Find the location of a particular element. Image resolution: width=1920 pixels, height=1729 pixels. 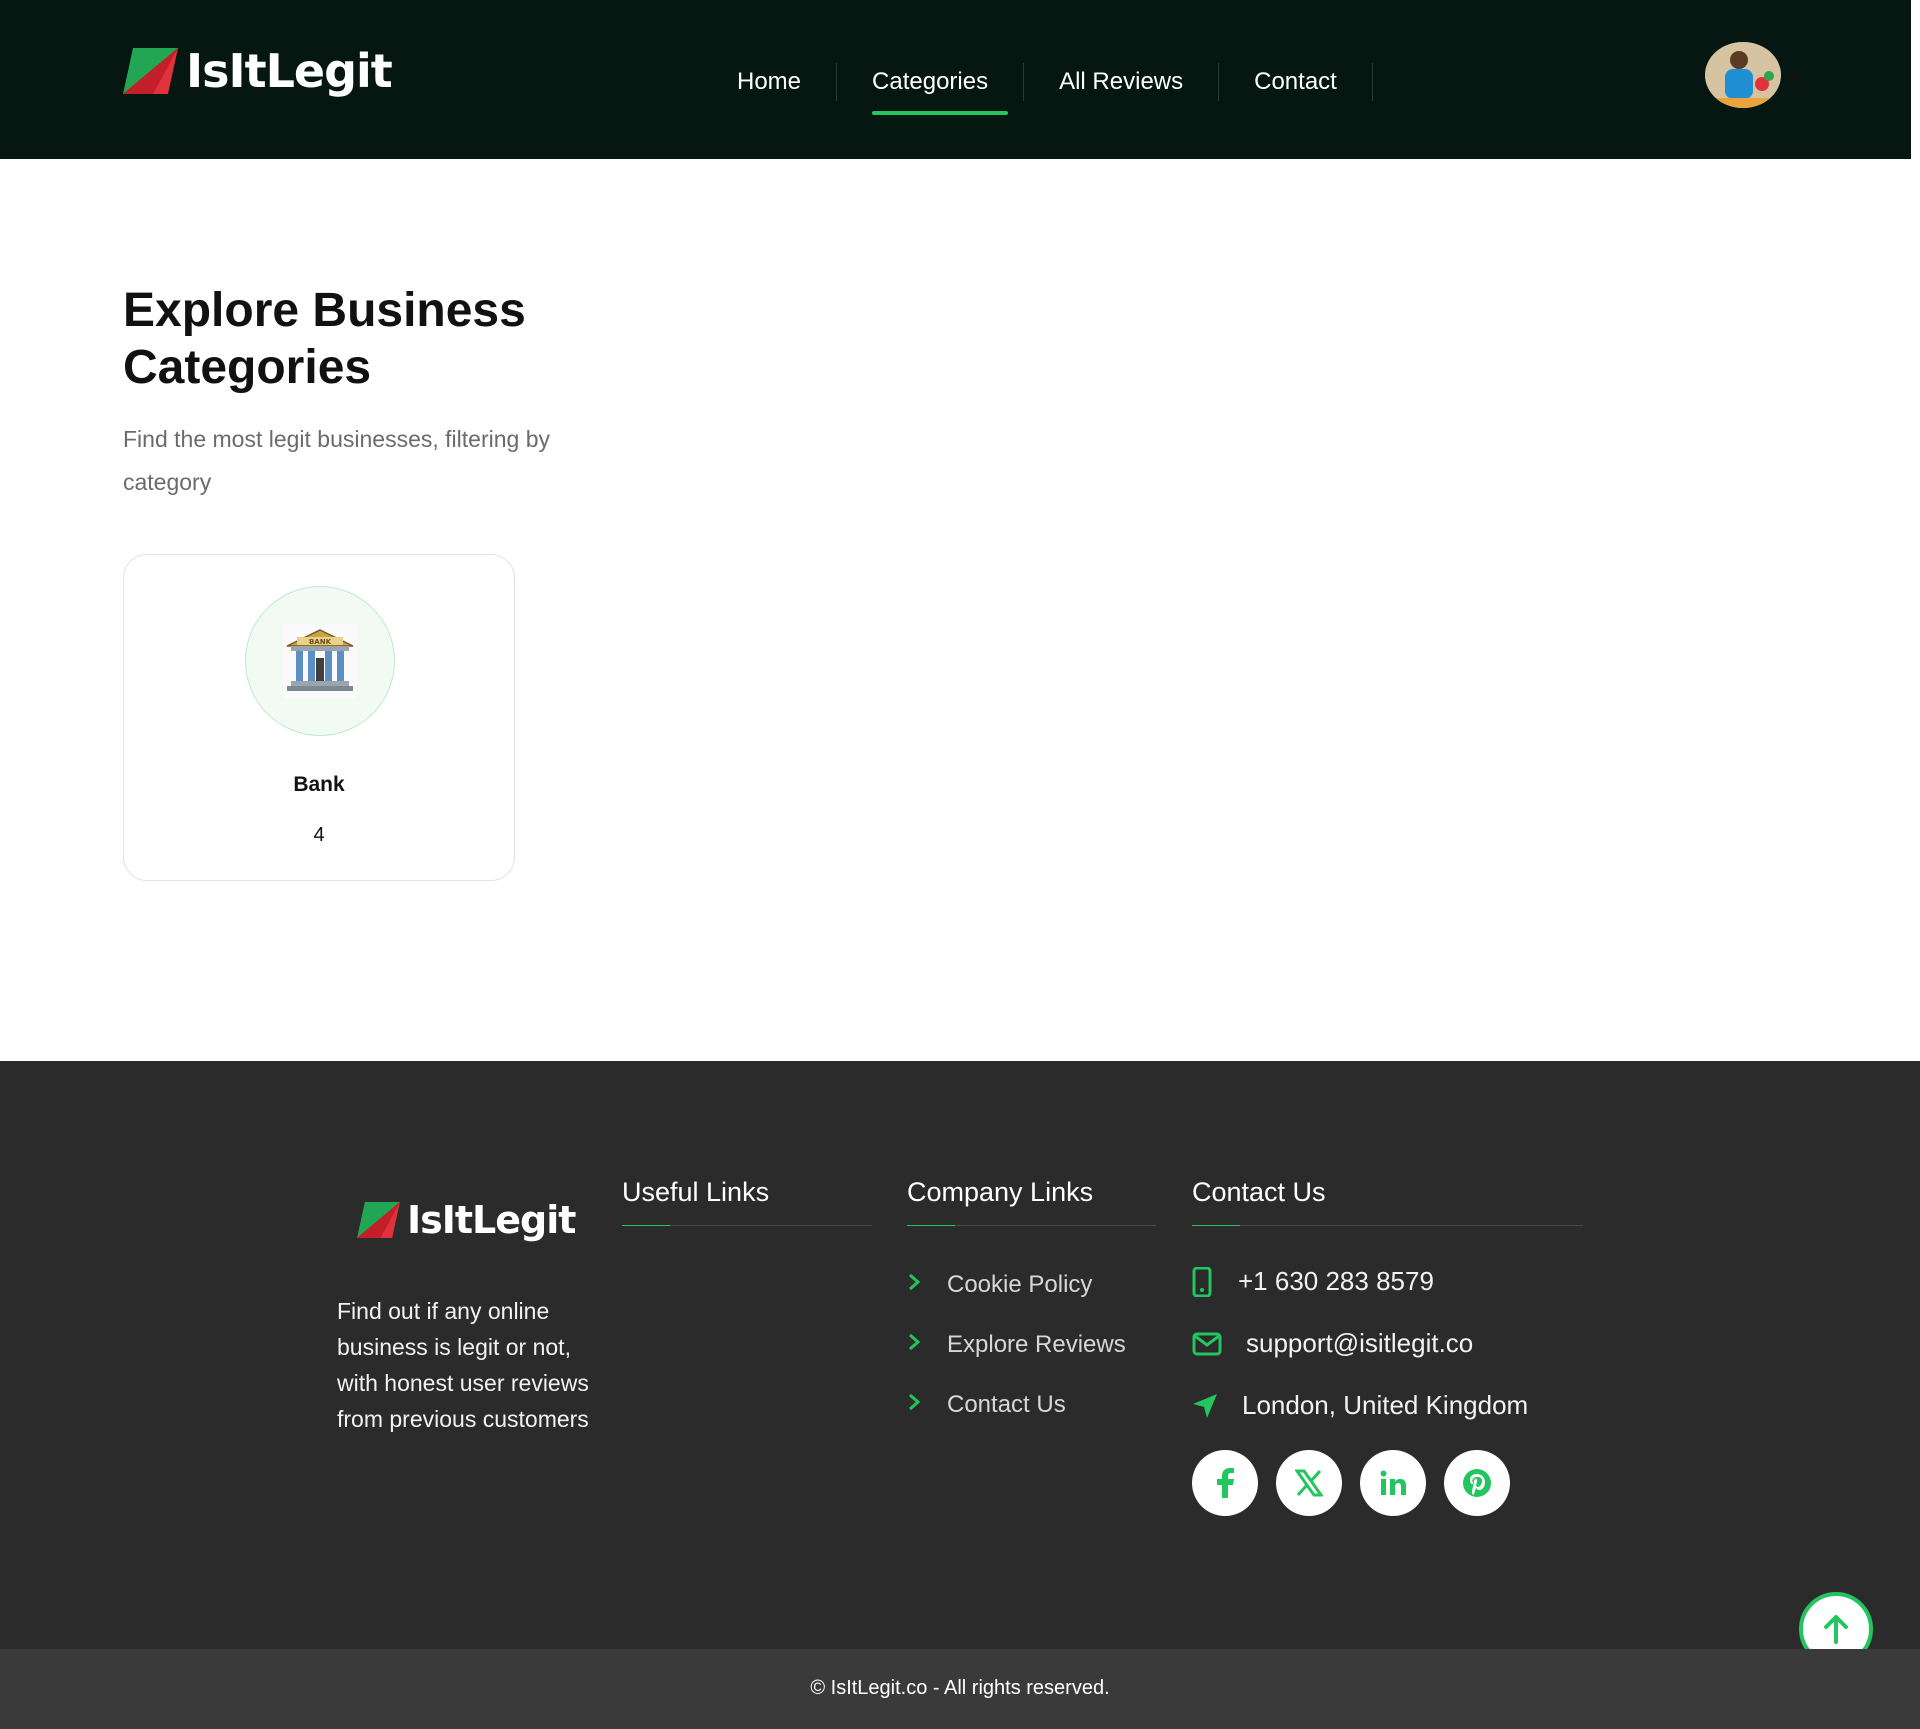

contact-phone: +1 630 283 8579 is located at coordinates (1313, 1281).